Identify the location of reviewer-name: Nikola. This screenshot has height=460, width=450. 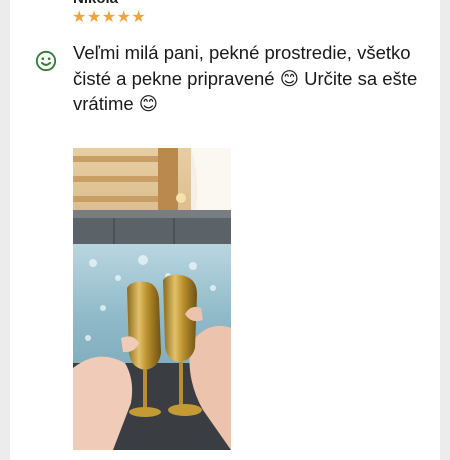
(95, 4).